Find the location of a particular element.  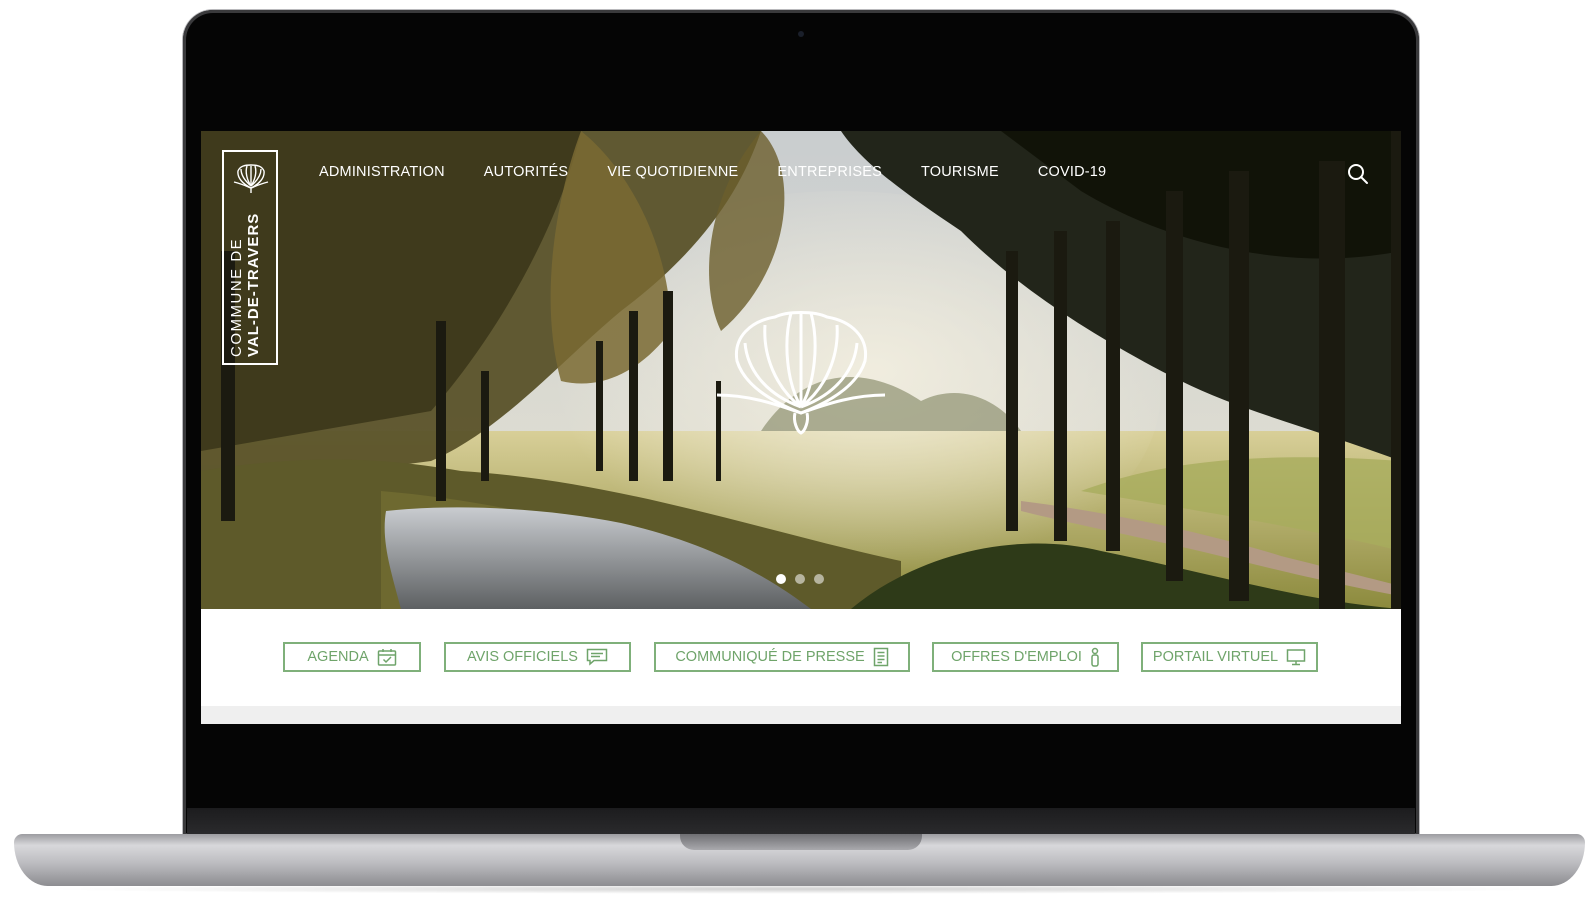

portail-virtuel-label: PORTAIL VIRTUEL is located at coordinates (1215, 657).